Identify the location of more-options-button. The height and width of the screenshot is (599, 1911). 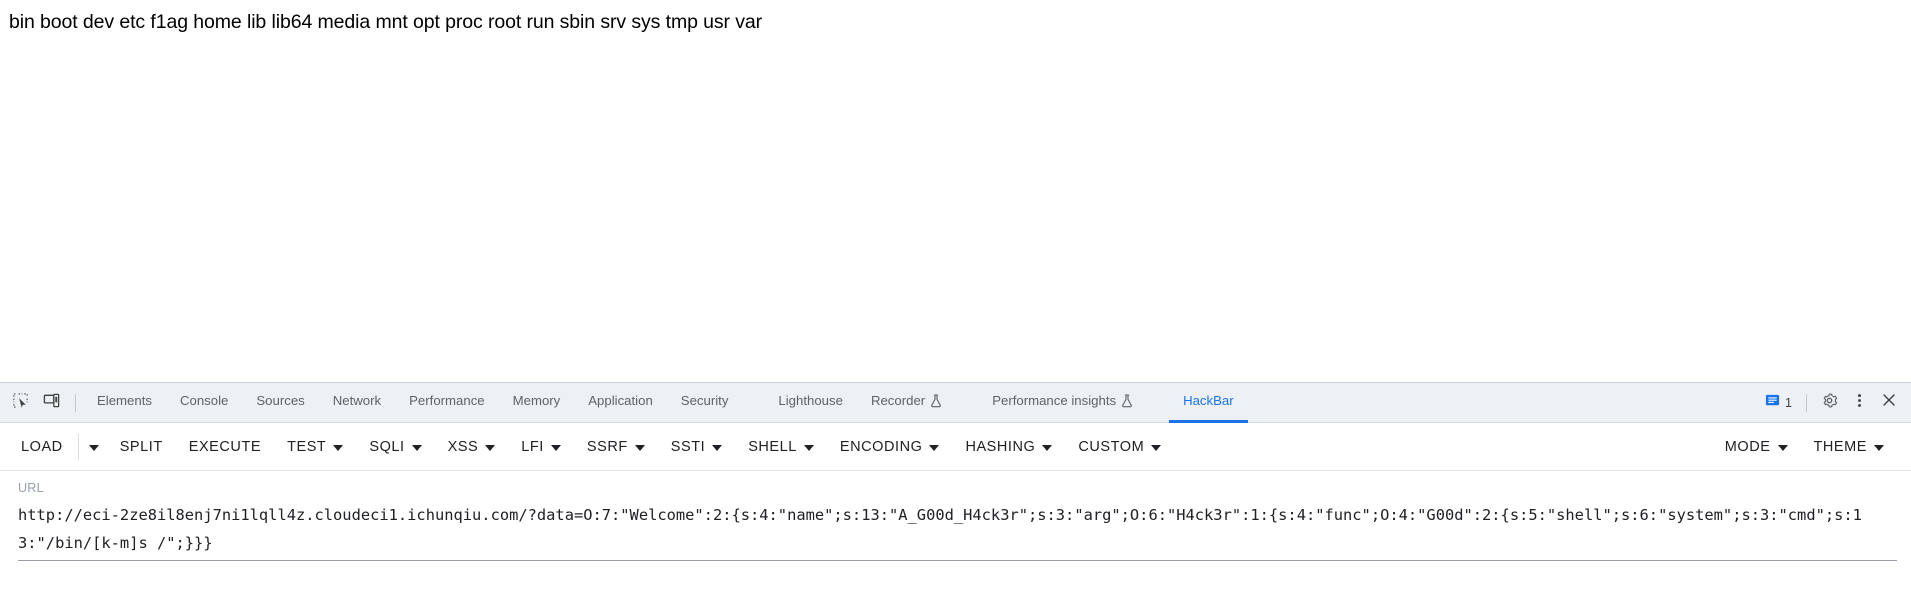
(1859, 403).